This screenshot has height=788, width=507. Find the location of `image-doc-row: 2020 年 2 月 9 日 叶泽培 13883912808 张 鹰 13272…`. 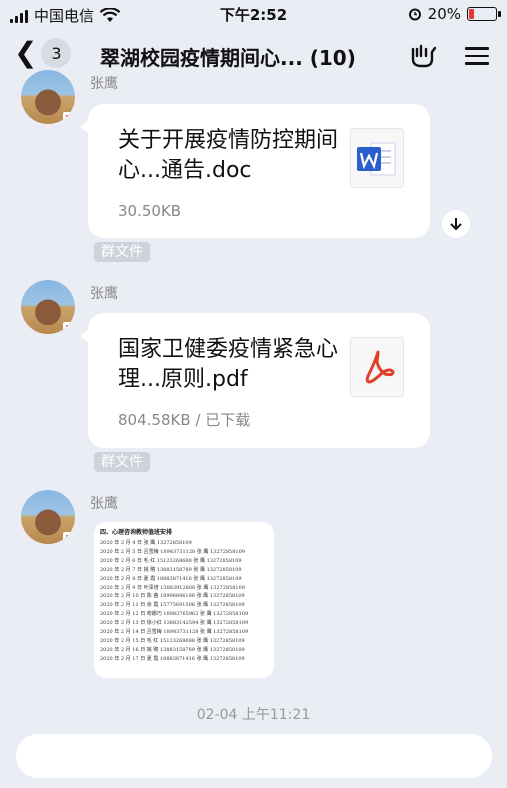

image-doc-row: 2020 年 2 月 9 日 叶泽培 13883912808 张 鹰 13272… is located at coordinates (172, 587).